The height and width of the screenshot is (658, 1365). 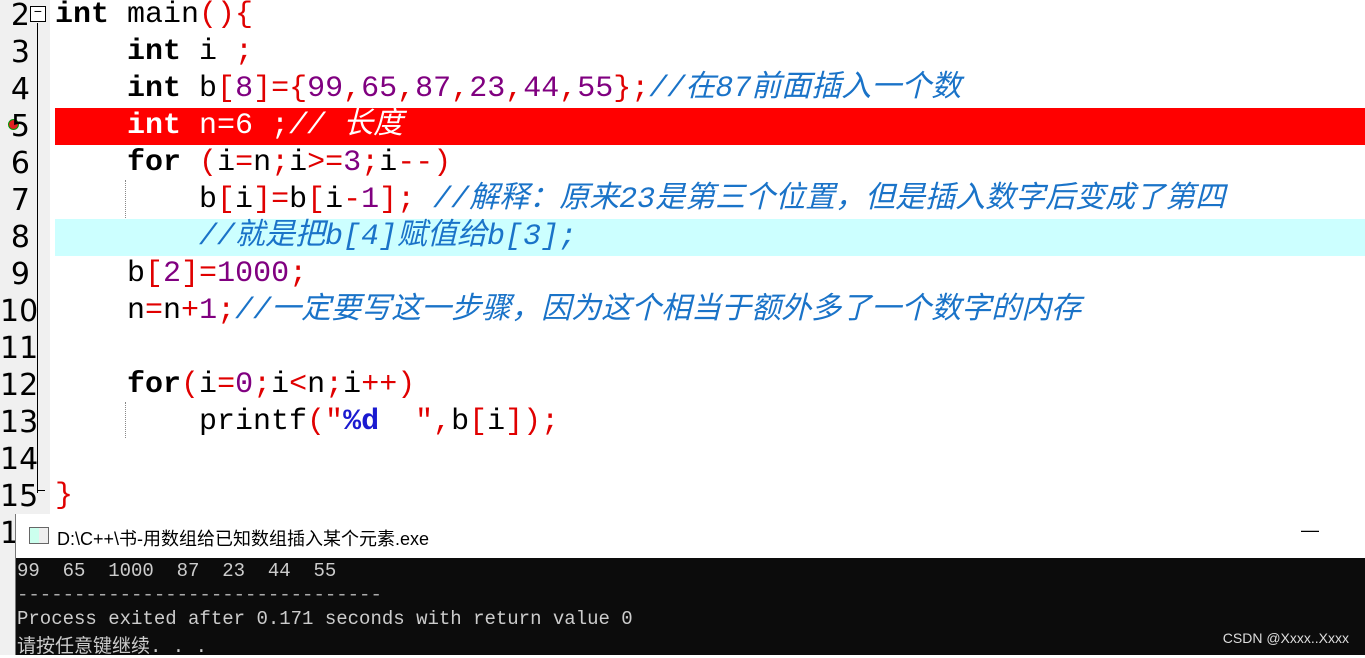 What do you see at coordinates (38, 14) in the screenshot?
I see `fold-collapse-icon: −` at bounding box center [38, 14].